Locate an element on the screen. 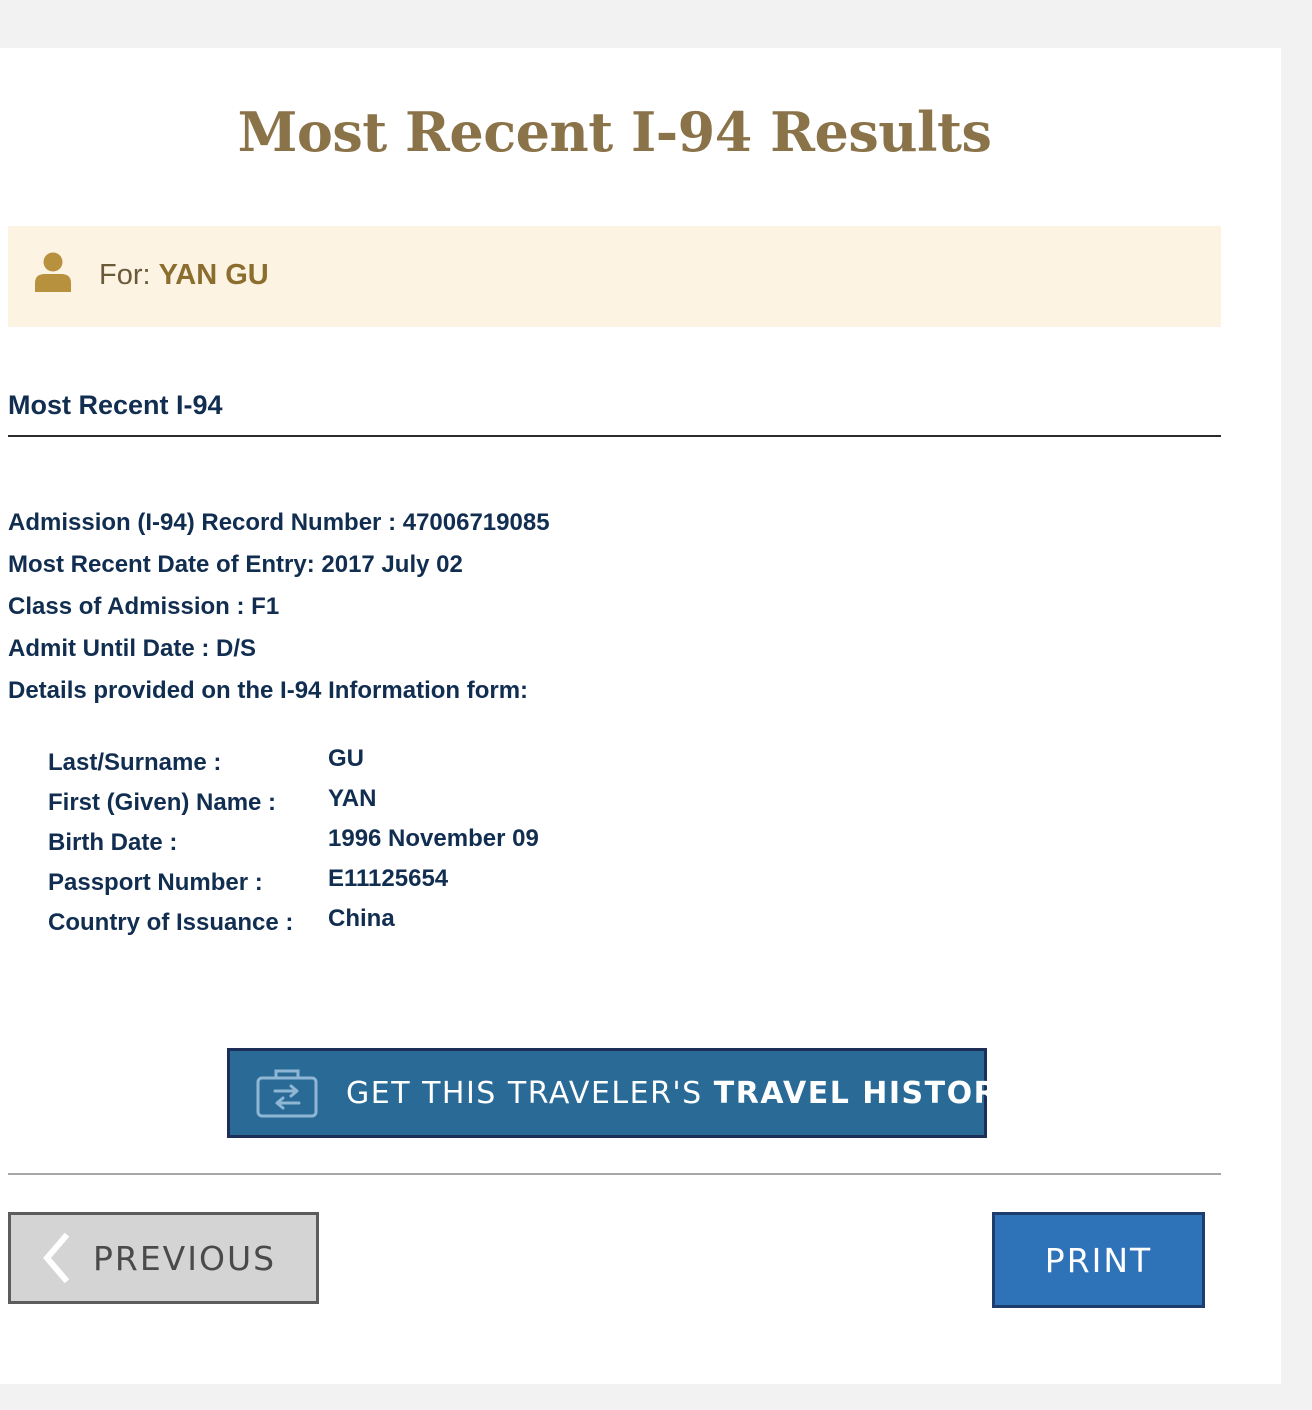  travel-history-button: GET THIS TRAVELER'S TRAVEL HISTORY is located at coordinates (622, 1093).